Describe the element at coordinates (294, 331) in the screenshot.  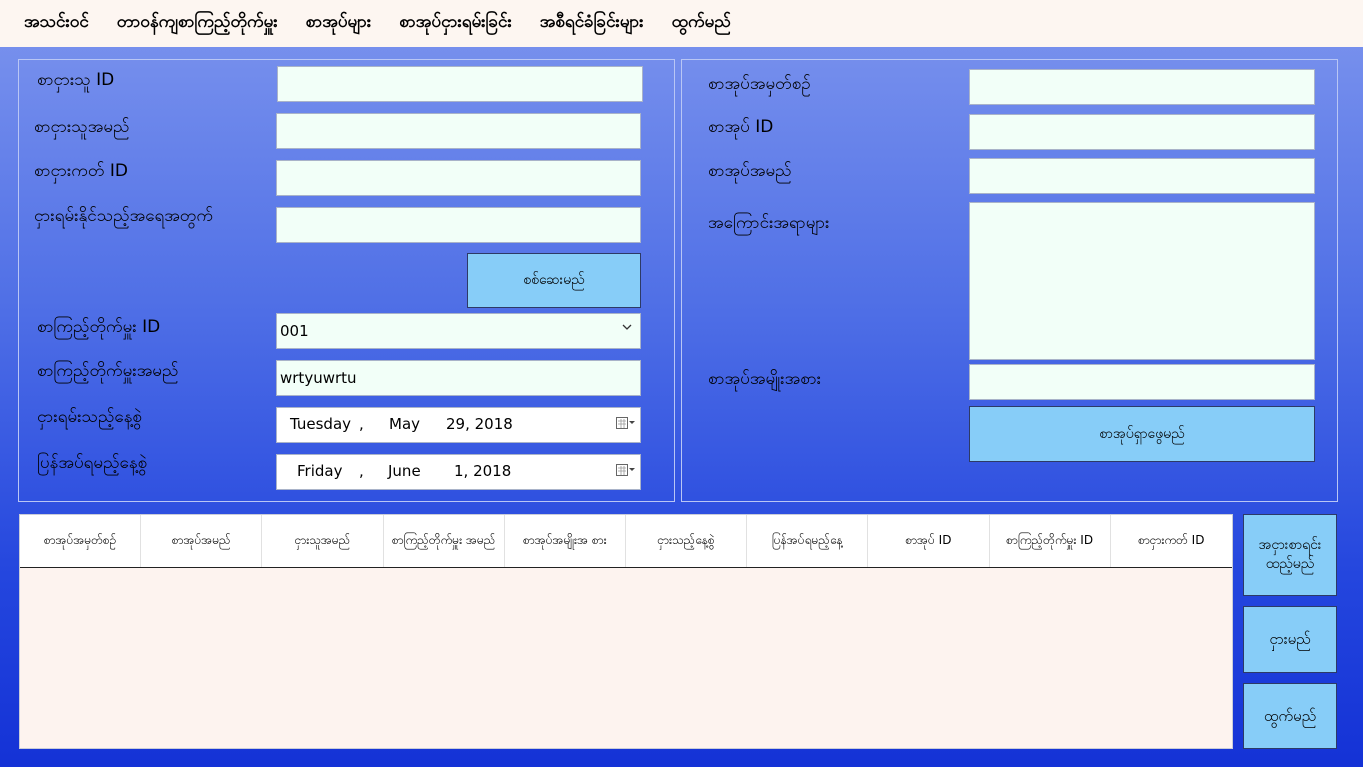
I see `librarian-id-value: 001` at that location.